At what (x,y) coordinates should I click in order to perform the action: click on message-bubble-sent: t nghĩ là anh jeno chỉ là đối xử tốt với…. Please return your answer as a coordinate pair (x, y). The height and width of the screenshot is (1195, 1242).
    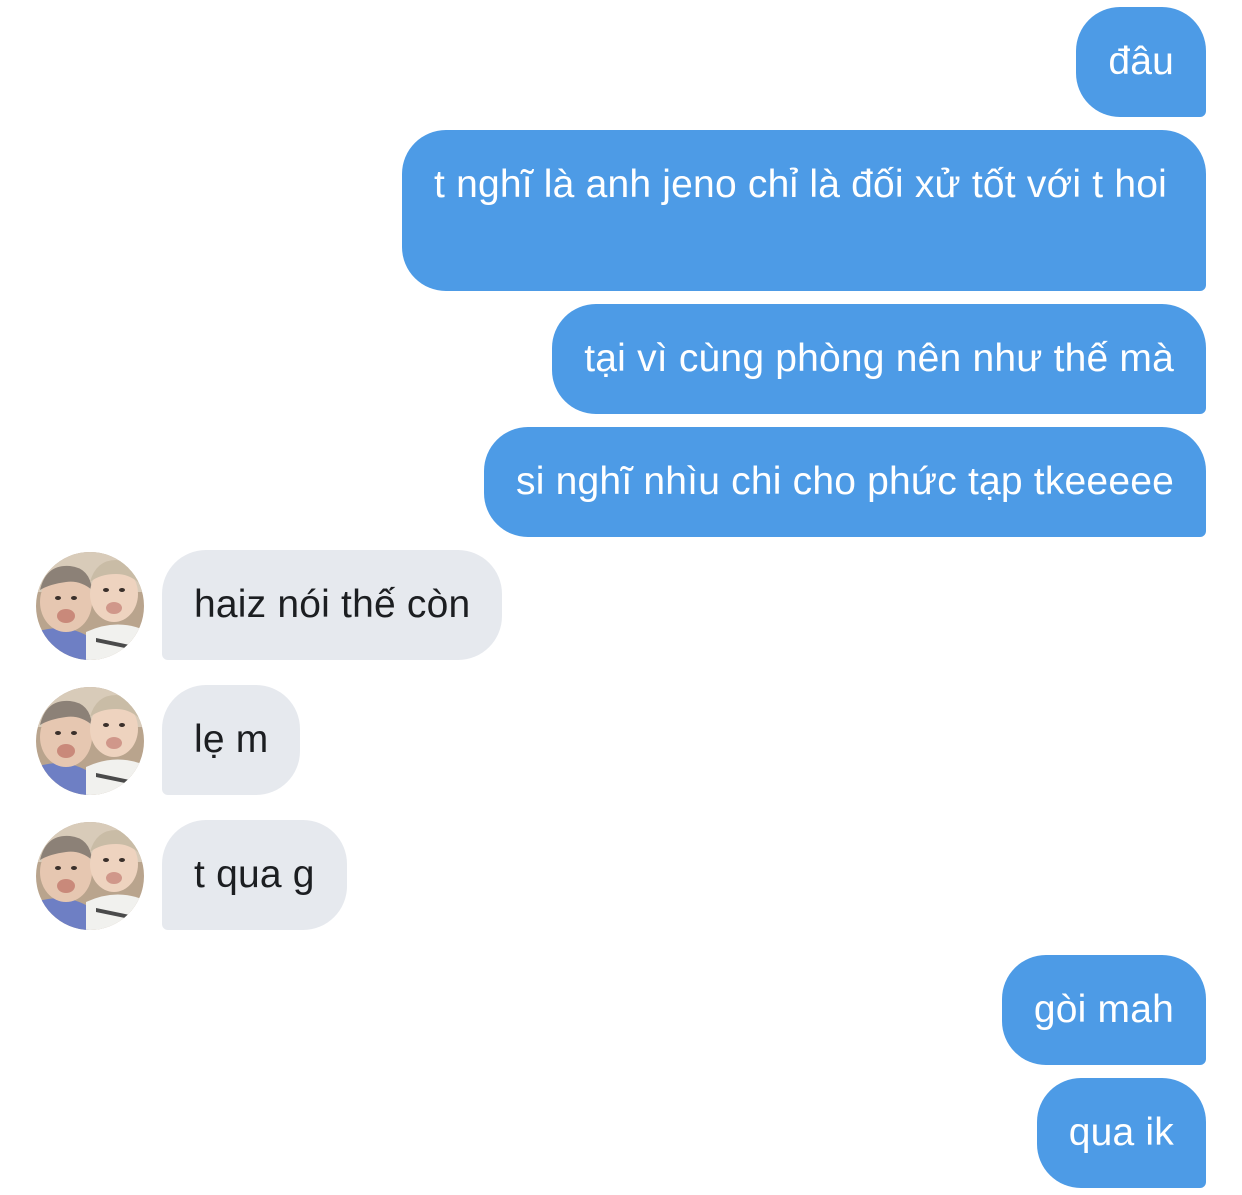
    Looking at the image, I should click on (804, 210).